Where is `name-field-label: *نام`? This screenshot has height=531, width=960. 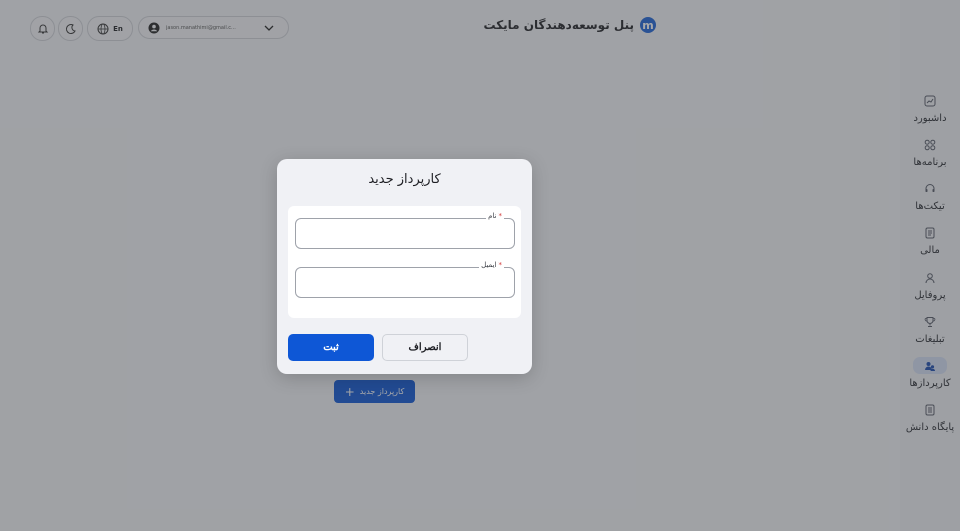
name-field-label: *نام is located at coordinates (495, 216).